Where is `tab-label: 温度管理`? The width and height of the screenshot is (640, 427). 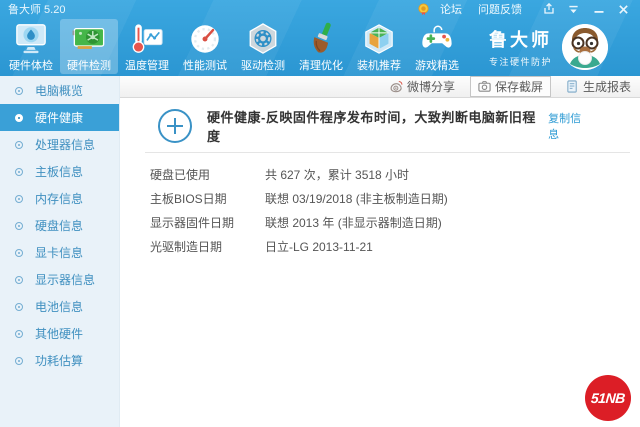
tab-label: 温度管理 is located at coordinates (147, 66).